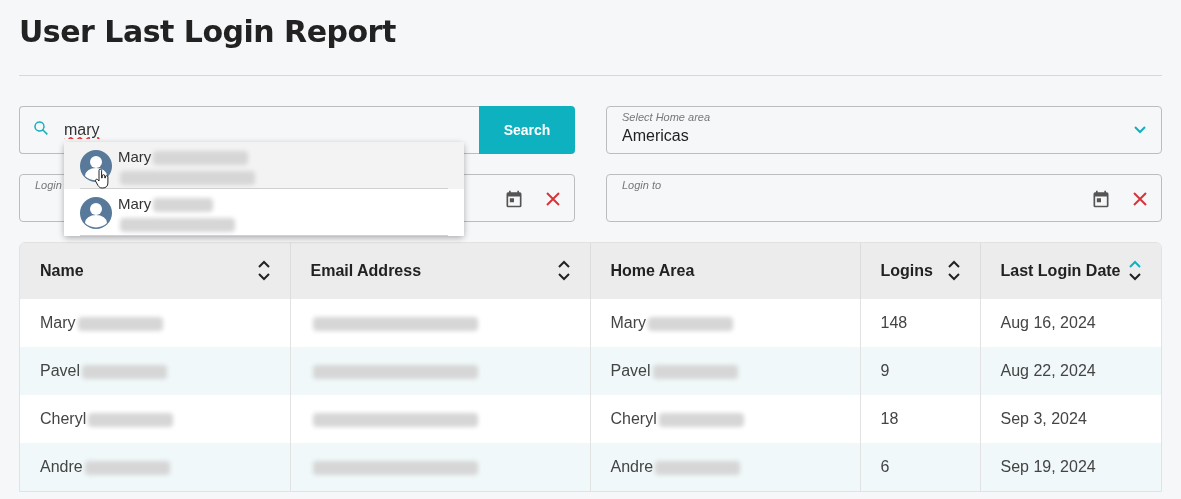  What do you see at coordinates (1070, 271) in the screenshot?
I see `column-header: Last Login Date` at bounding box center [1070, 271].